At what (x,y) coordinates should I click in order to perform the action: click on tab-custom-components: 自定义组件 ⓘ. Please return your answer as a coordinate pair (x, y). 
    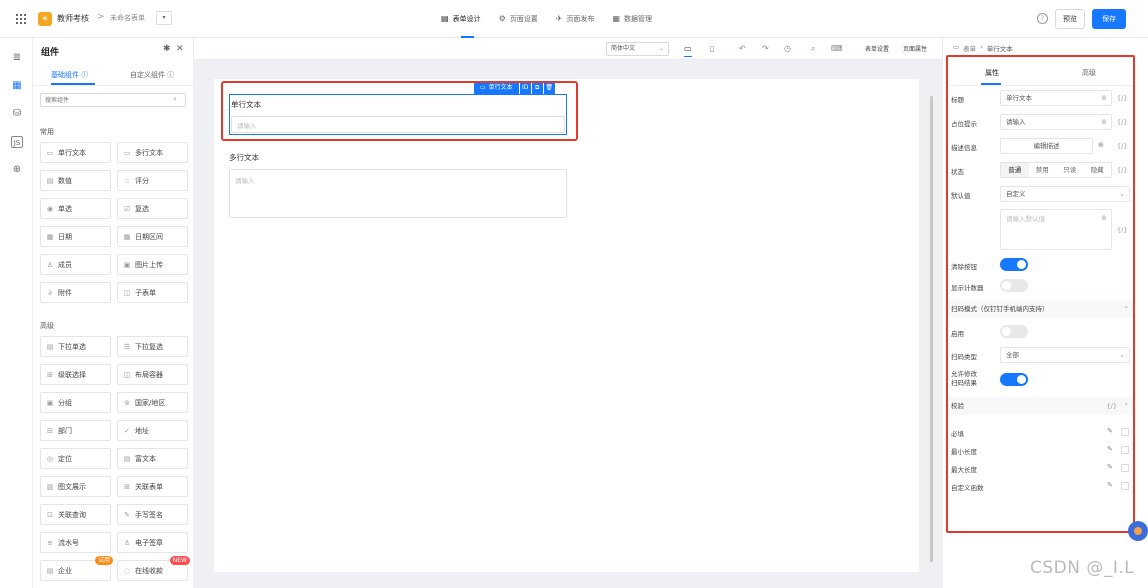
    Looking at the image, I should click on (152, 75).